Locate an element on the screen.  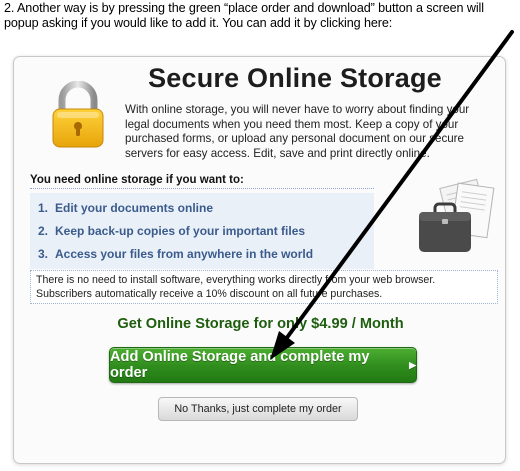
list-item-number: 1. is located at coordinates (43, 208).